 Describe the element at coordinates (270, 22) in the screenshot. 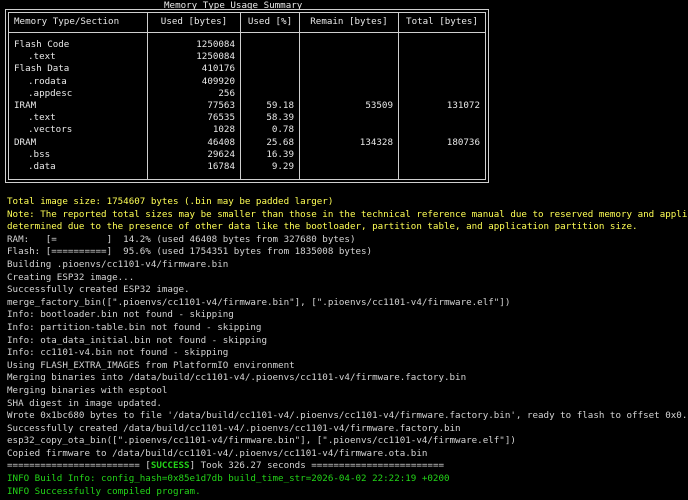

I see `column-header: Used [%]` at that location.